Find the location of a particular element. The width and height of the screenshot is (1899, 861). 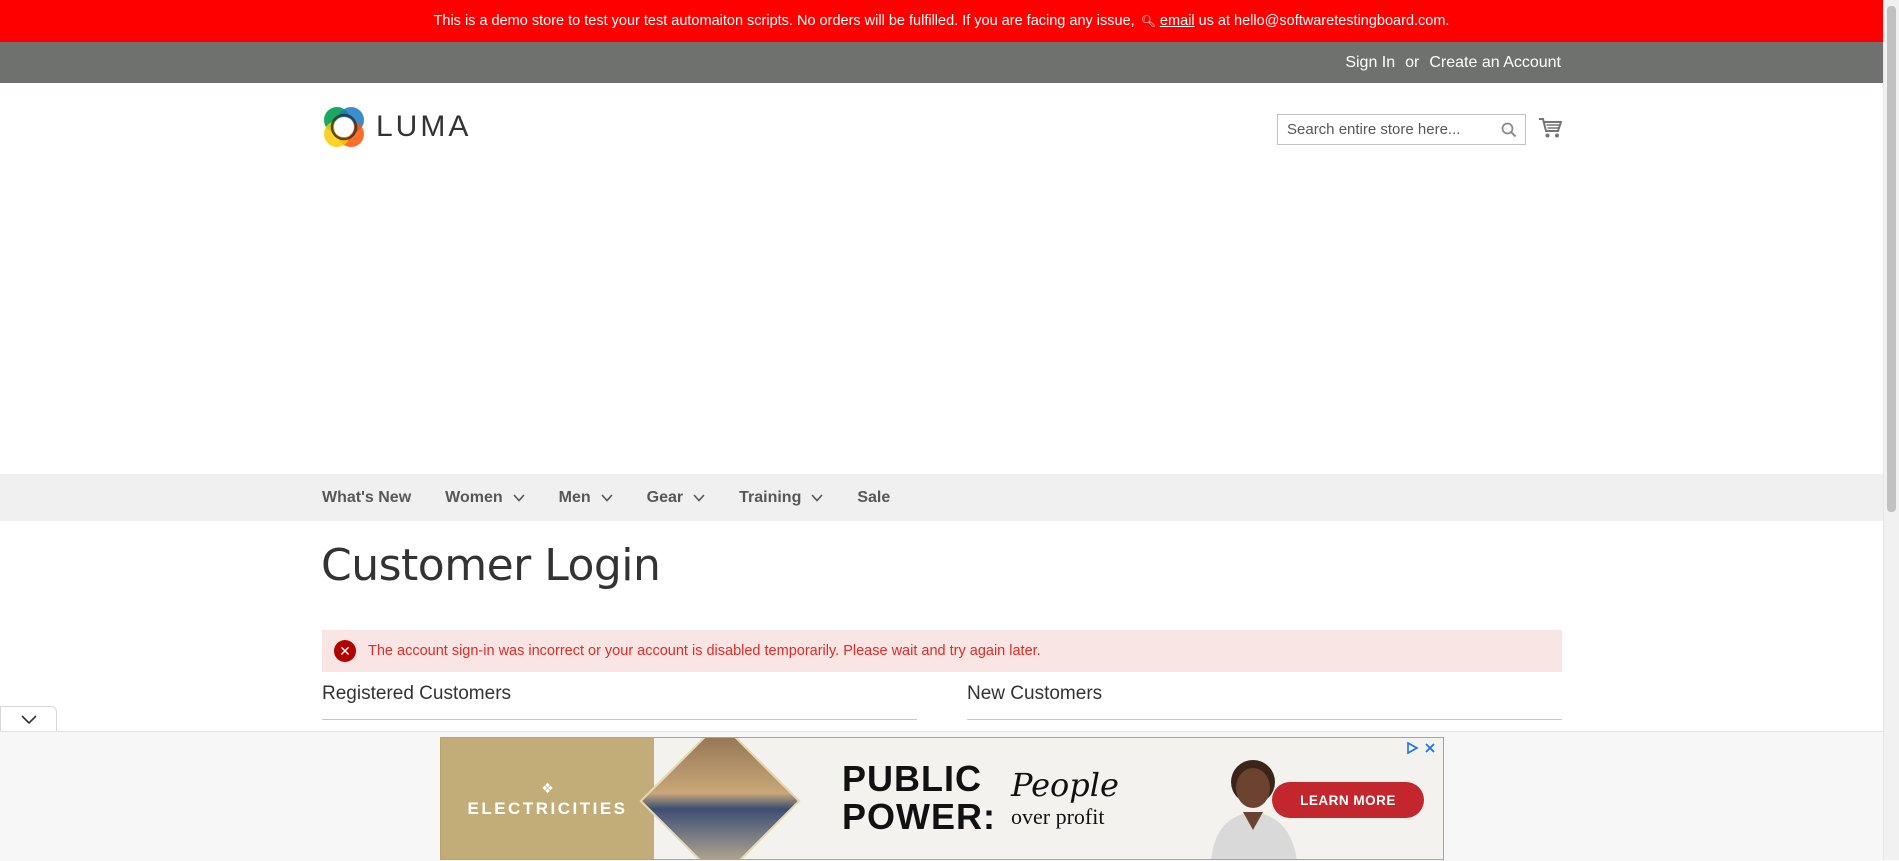

nav-items: What's New Women Men Gear Training Sale is located at coordinates (623, 497).